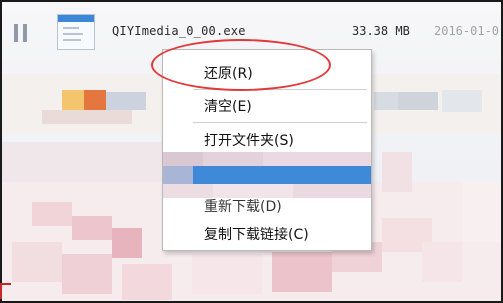 This screenshot has height=303, width=503. I want to click on file-size: 33.38 MB, so click(381, 31).